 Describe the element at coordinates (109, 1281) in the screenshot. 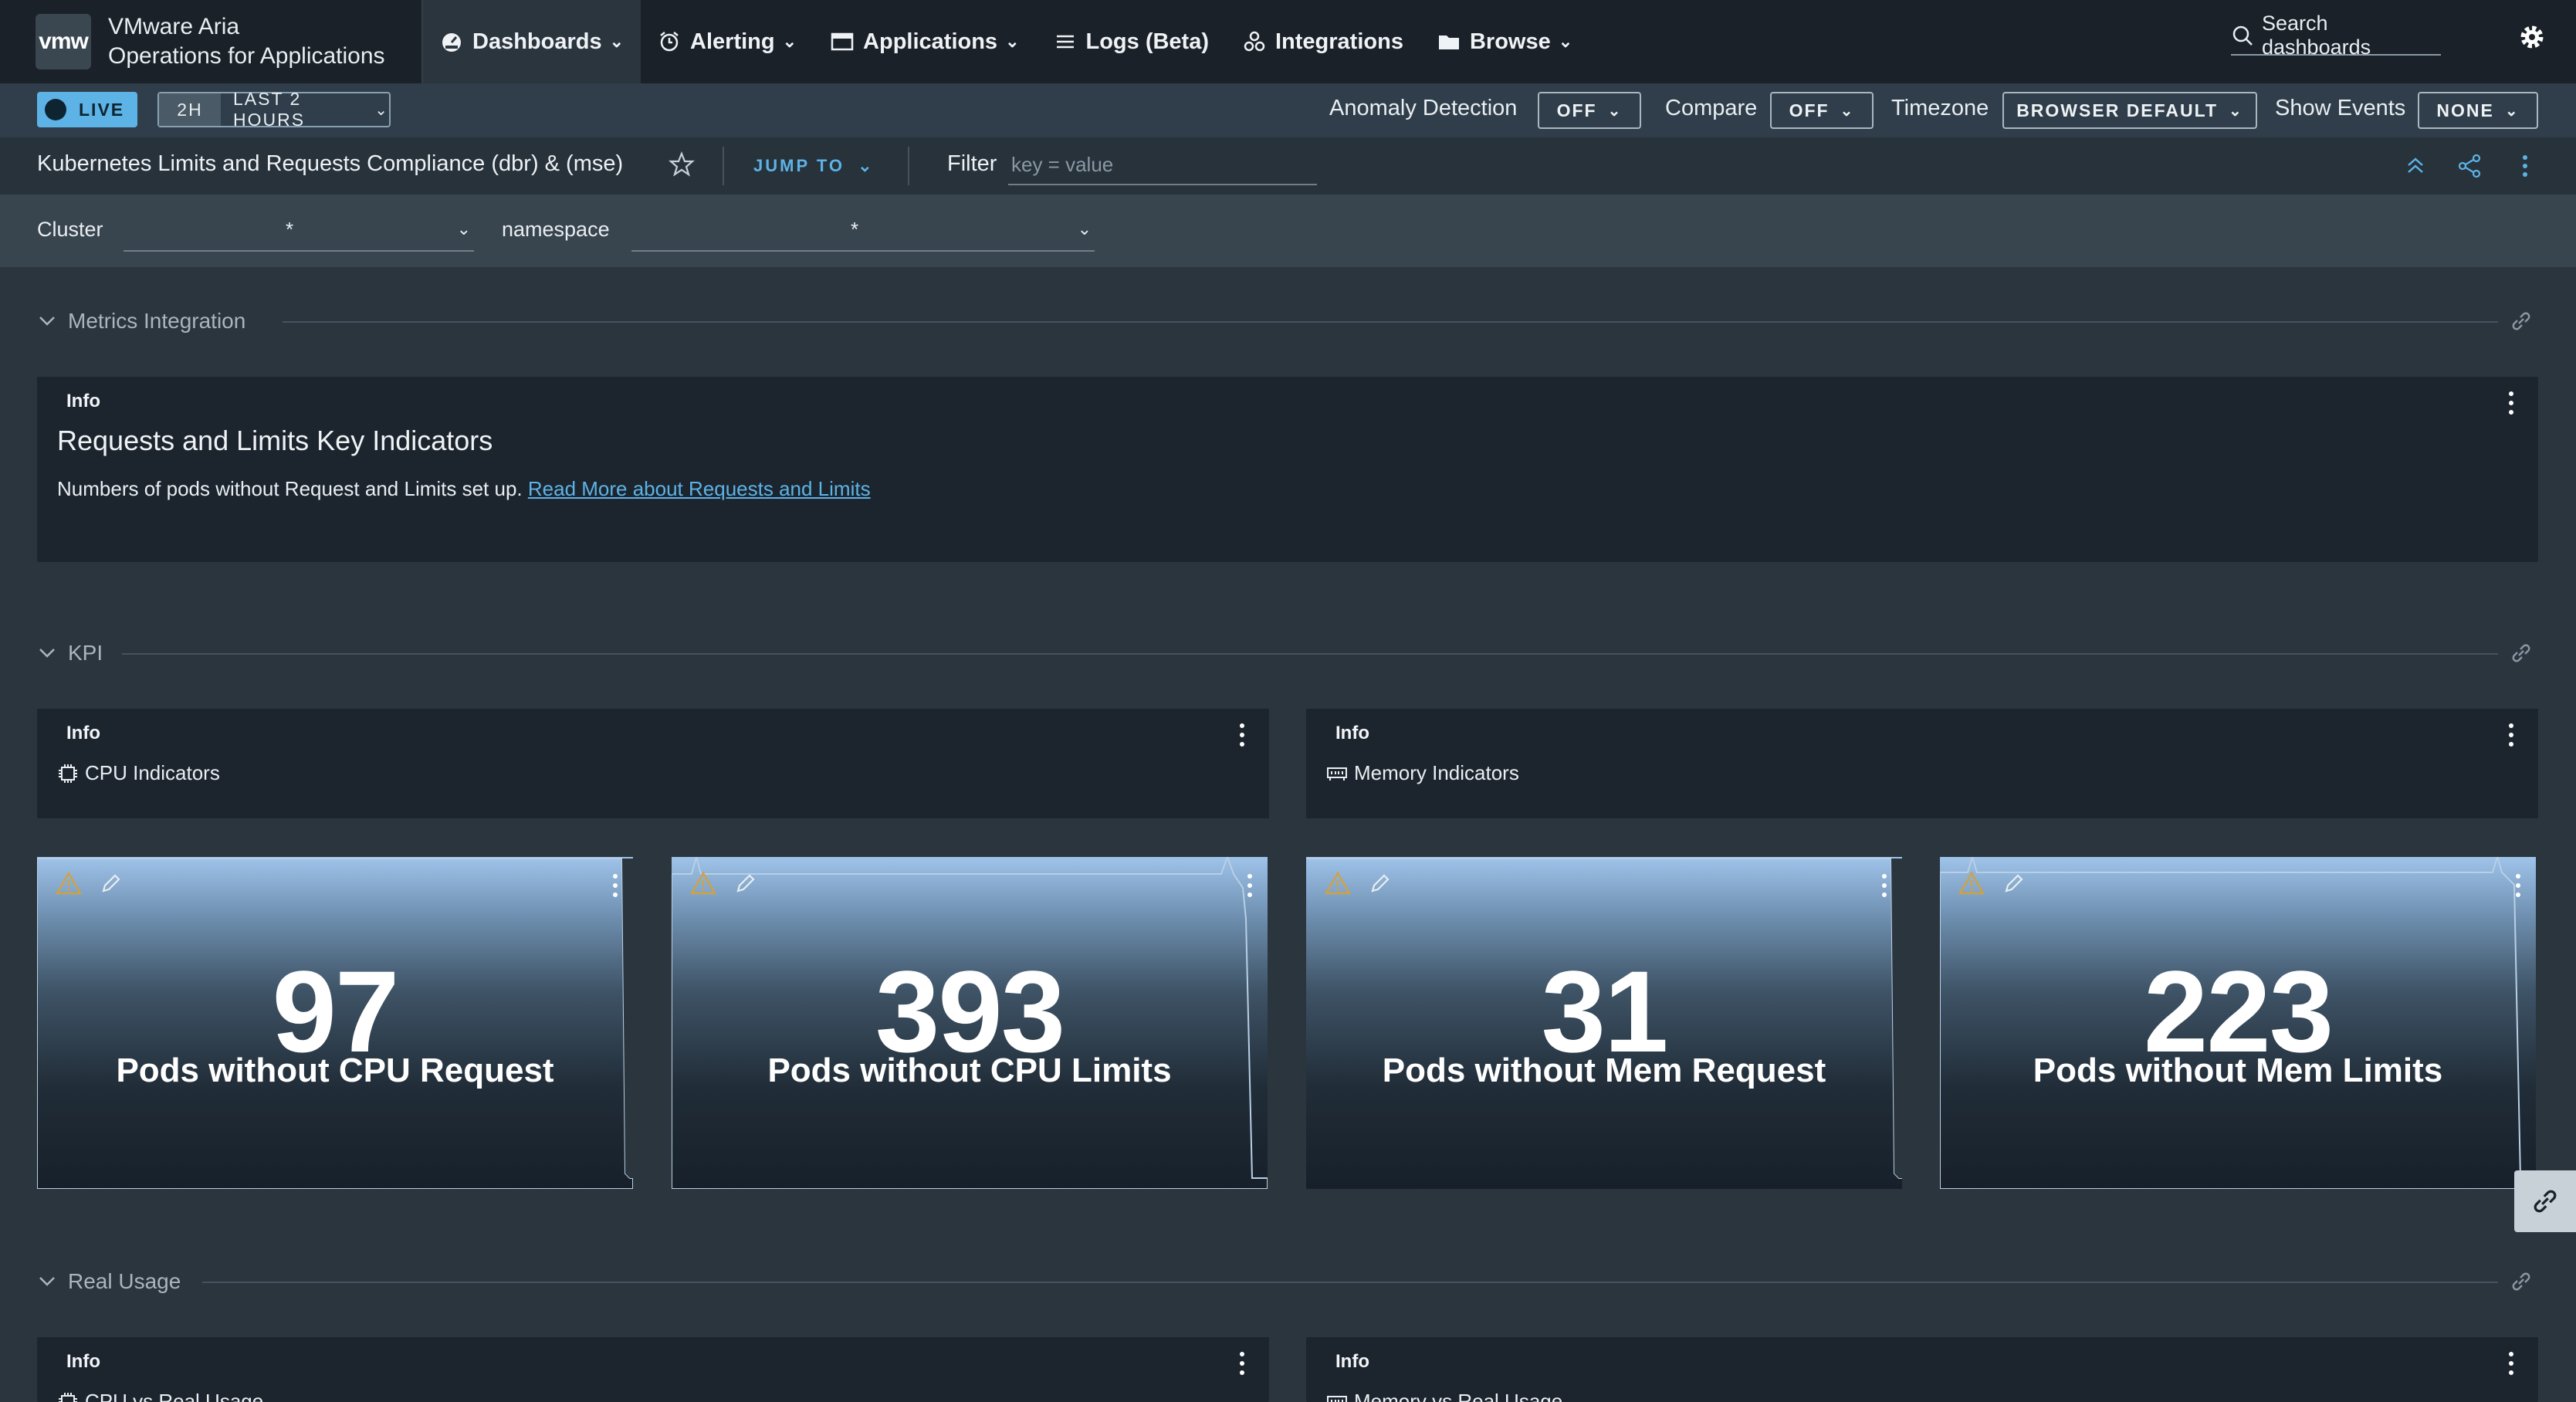

I see `section-real-usage: Real Usage` at that location.